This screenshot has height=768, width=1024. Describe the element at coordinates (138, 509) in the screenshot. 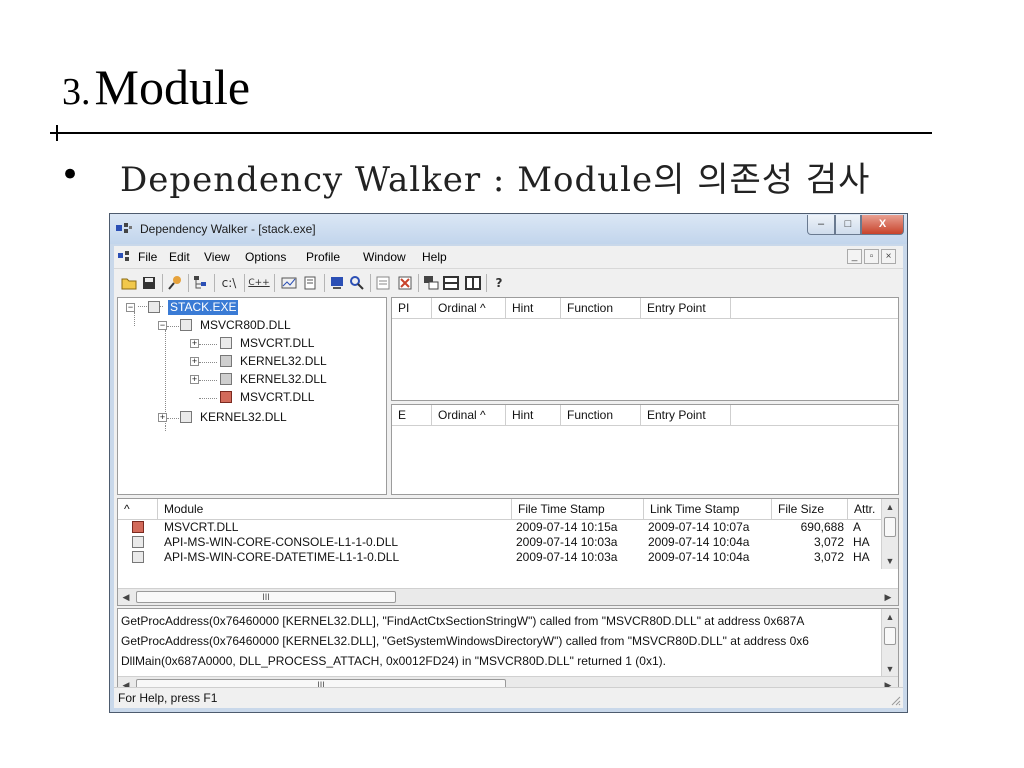

I see `col-sort: ^` at that location.